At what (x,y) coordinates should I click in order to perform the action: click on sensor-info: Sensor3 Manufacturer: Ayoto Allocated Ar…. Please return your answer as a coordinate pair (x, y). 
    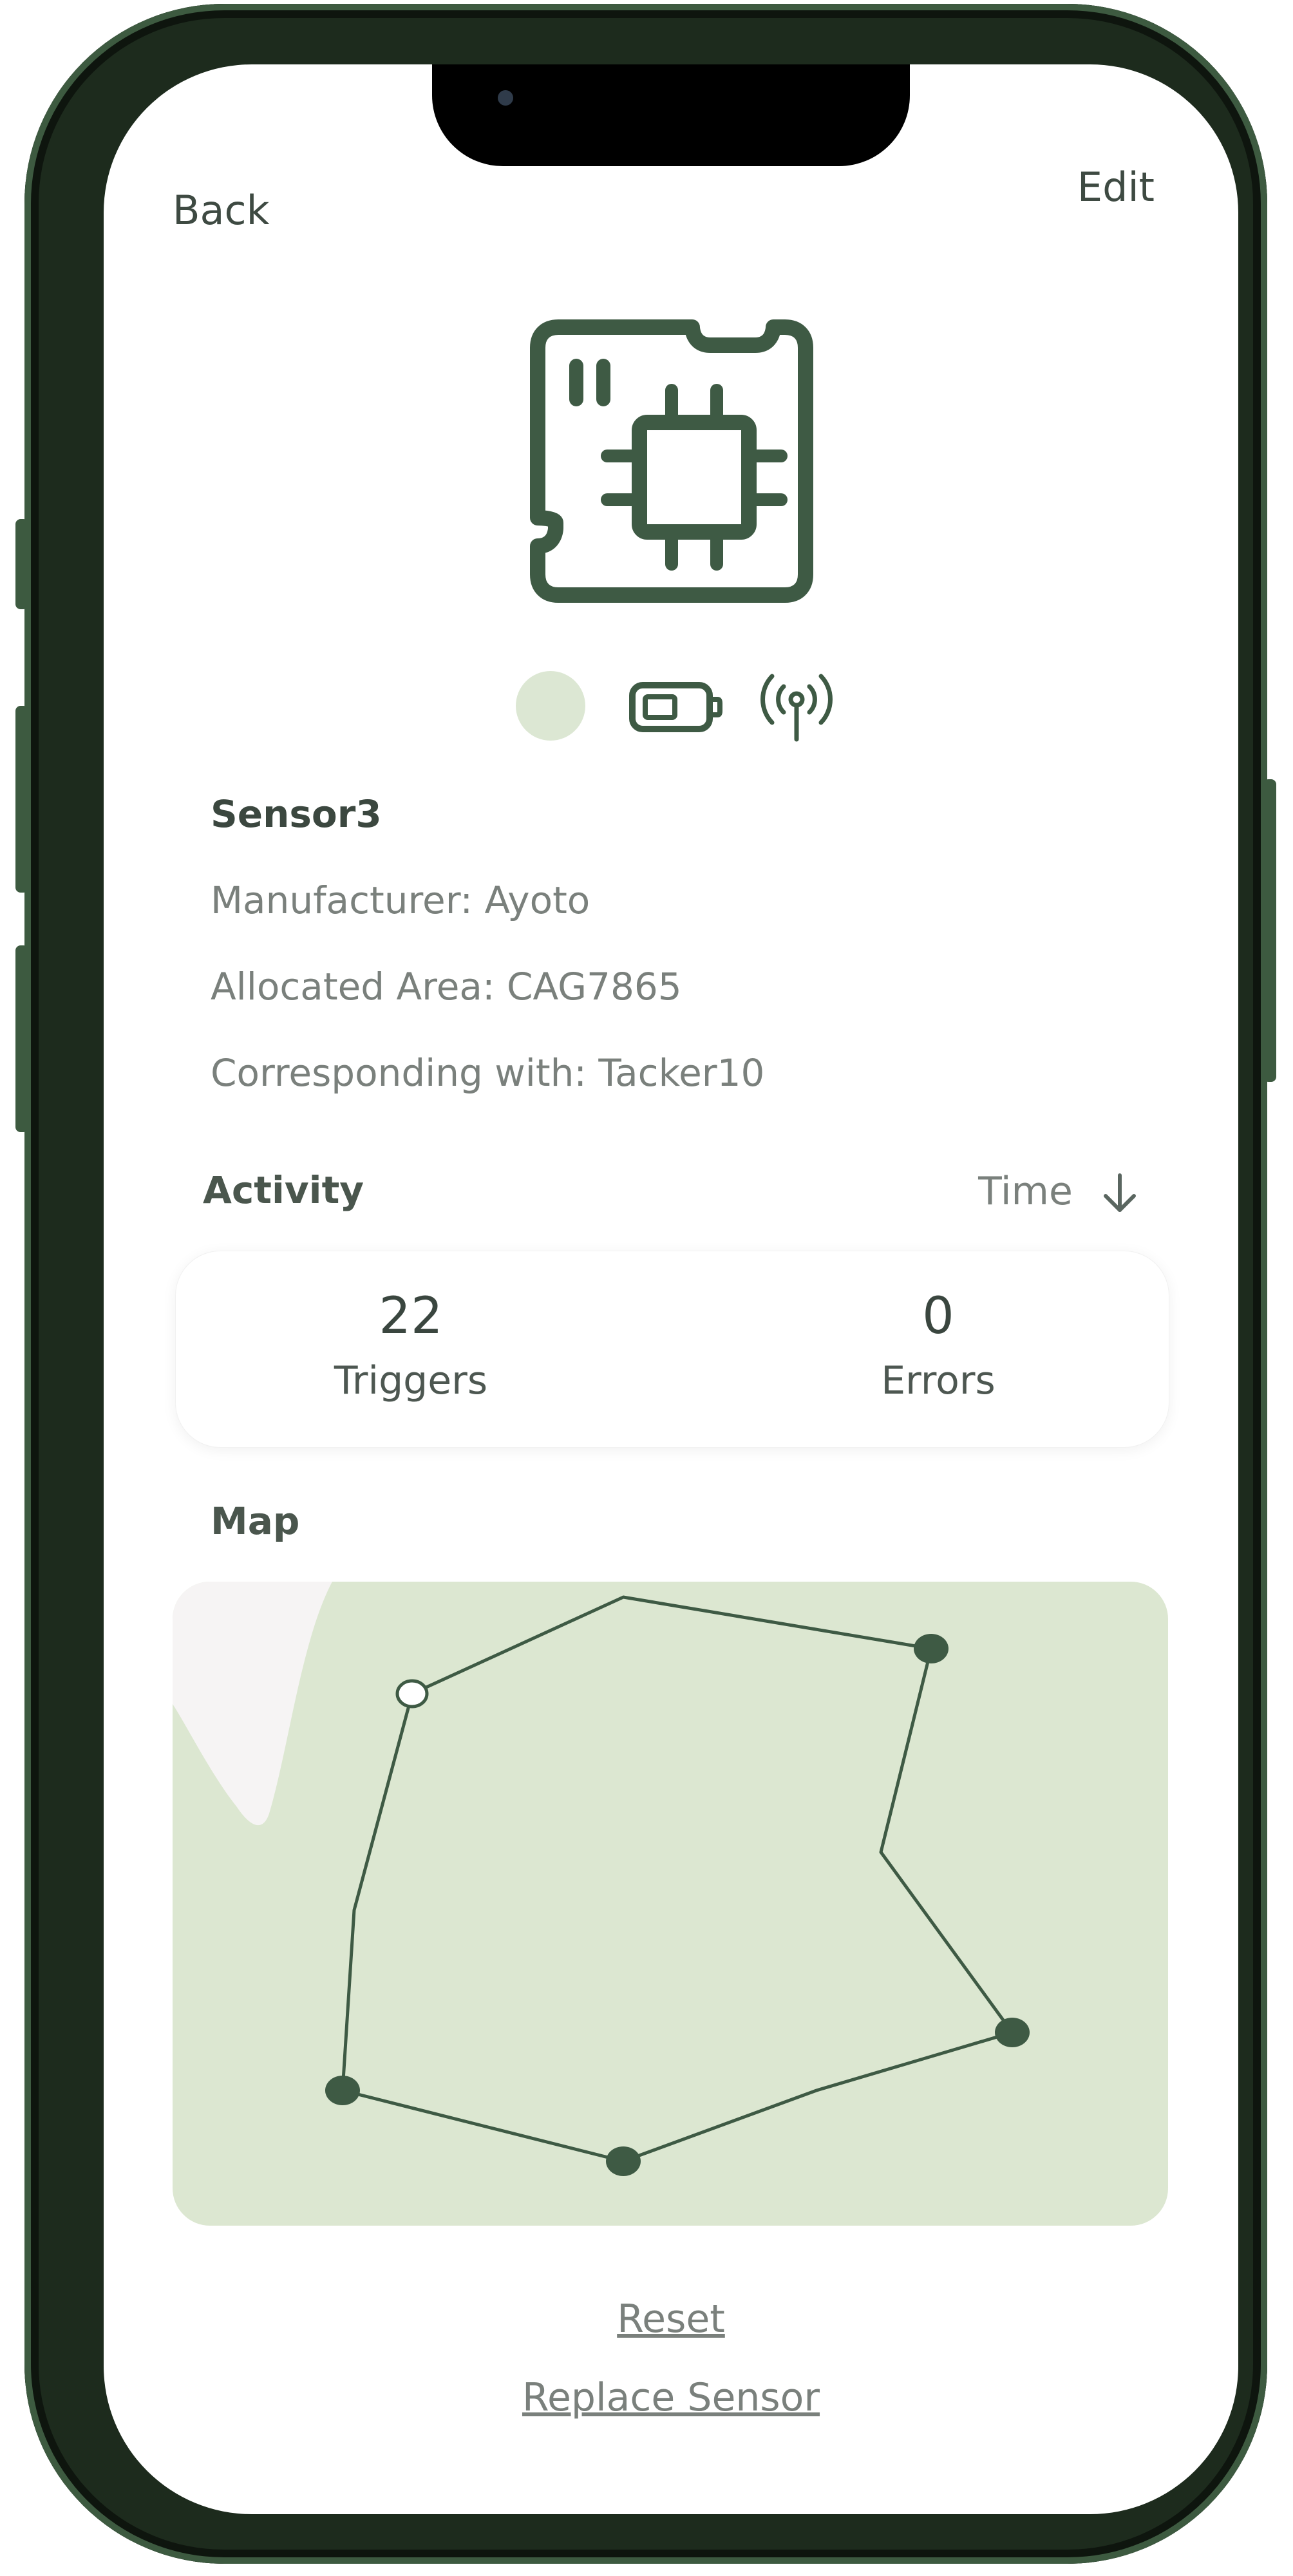
    Looking at the image, I should click on (661, 947).